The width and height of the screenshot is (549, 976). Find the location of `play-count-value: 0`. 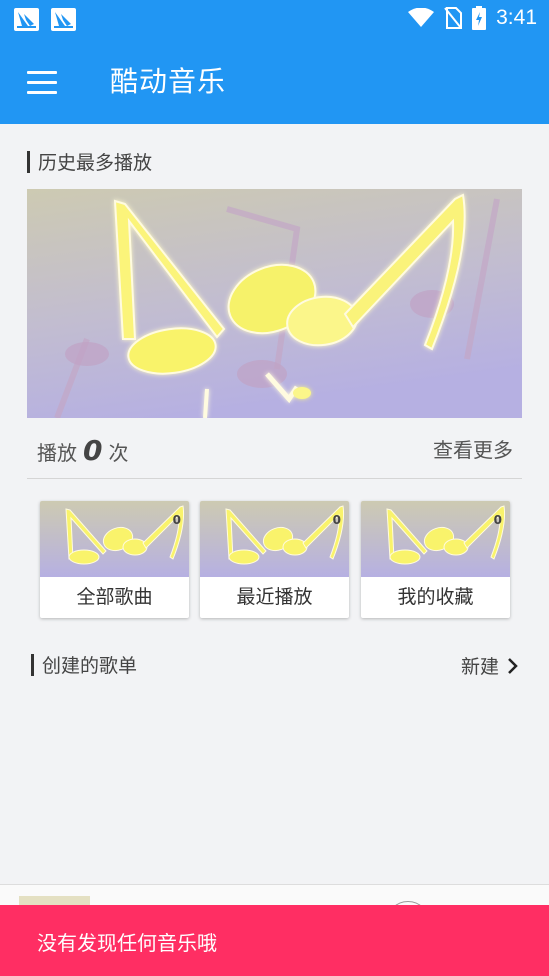

play-count-value: 0 is located at coordinates (93, 450).